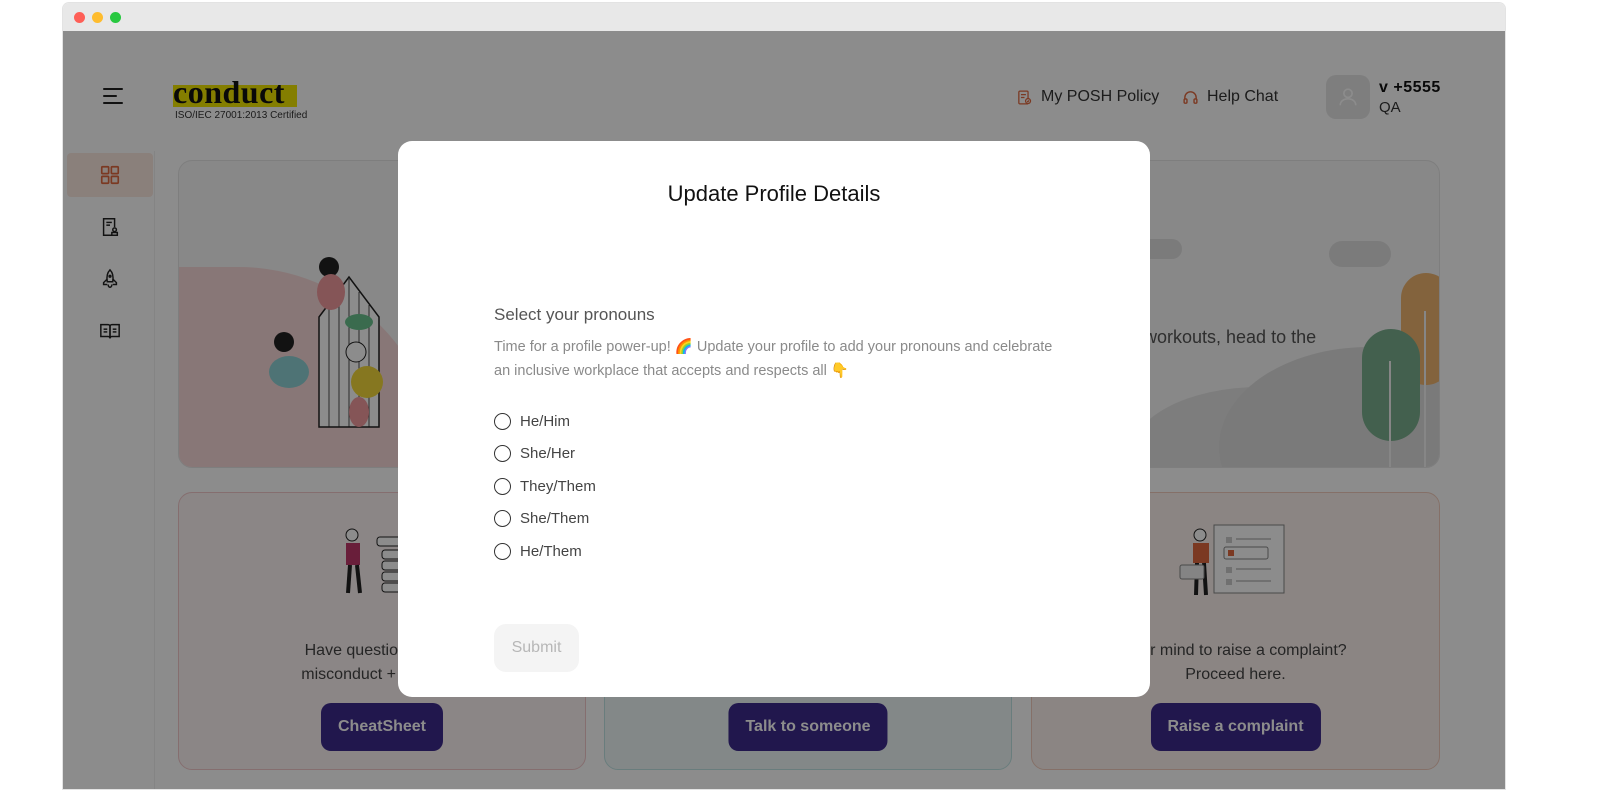 This screenshot has width=1600, height=808. I want to click on pronoun-option-she-them: She/Them, so click(545, 519).